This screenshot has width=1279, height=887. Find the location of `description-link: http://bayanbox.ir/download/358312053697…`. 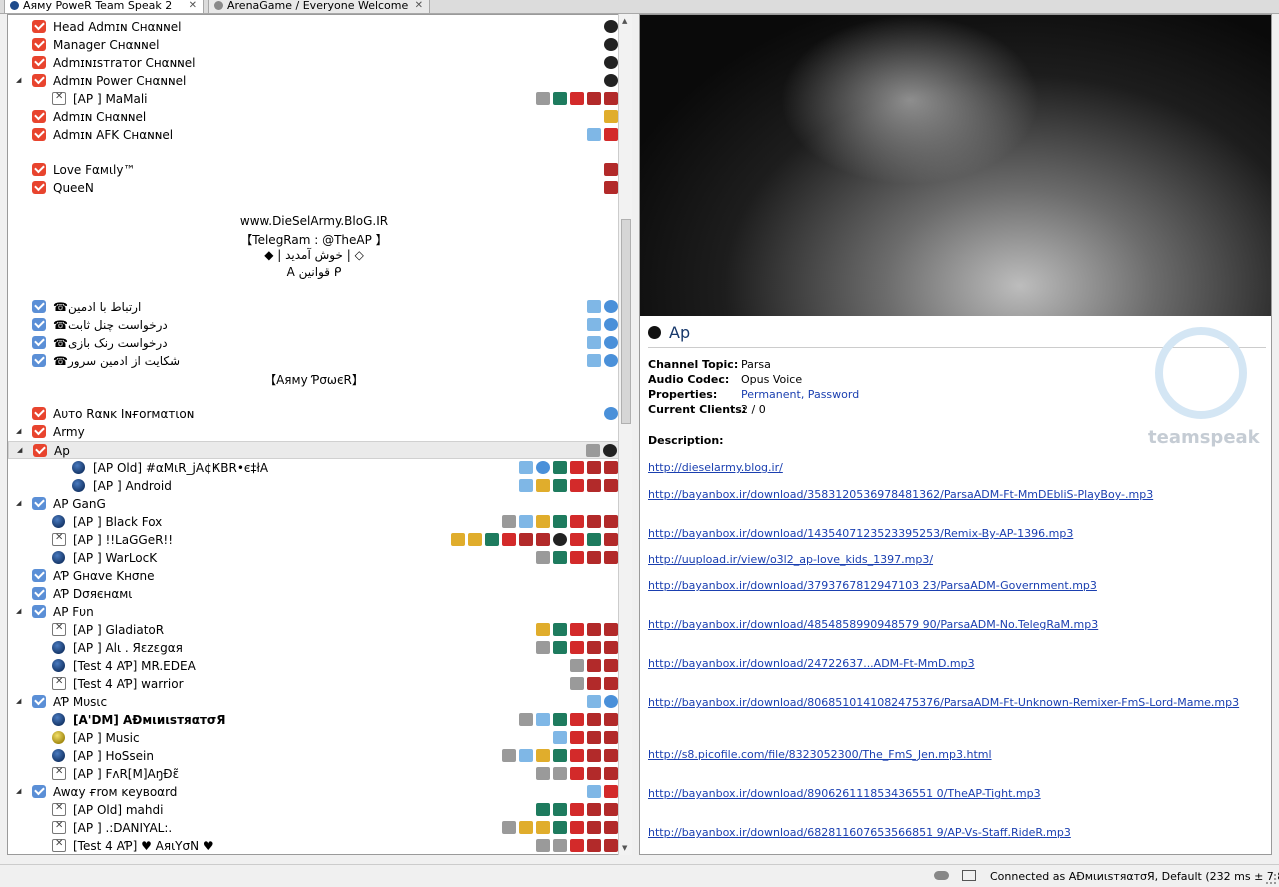

description-link: http://bayanbox.ir/download/358312053697… is located at coordinates (900, 494).